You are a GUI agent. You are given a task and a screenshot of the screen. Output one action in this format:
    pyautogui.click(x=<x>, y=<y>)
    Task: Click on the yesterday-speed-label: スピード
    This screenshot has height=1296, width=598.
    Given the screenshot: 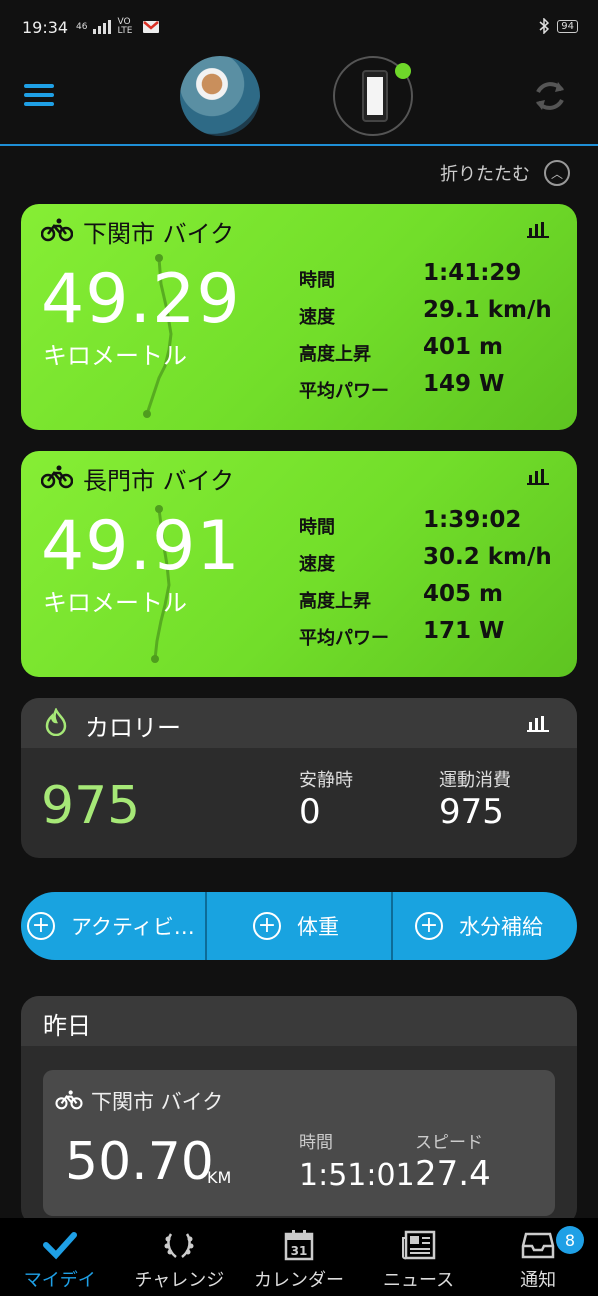 What is the action you would take?
    pyautogui.click(x=449, y=1143)
    